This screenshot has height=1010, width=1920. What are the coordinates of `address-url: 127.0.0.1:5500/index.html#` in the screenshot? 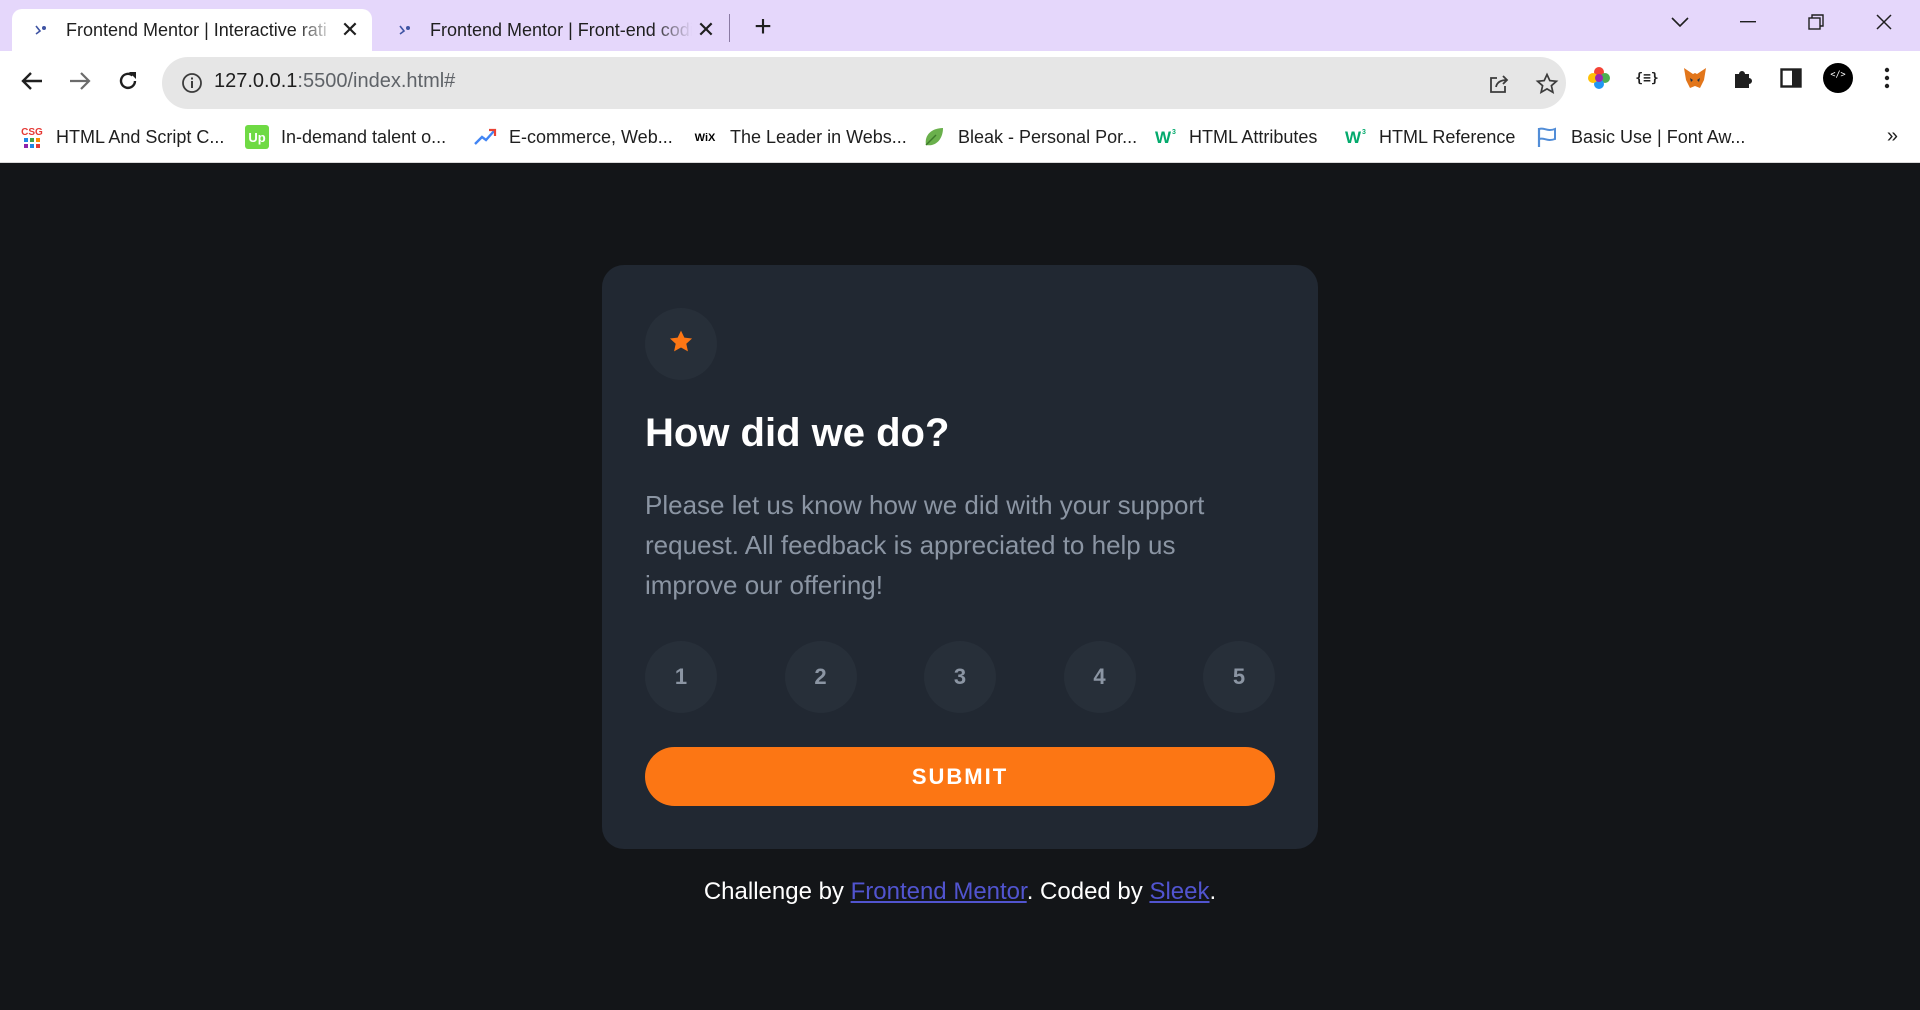 It's located at (334, 81).